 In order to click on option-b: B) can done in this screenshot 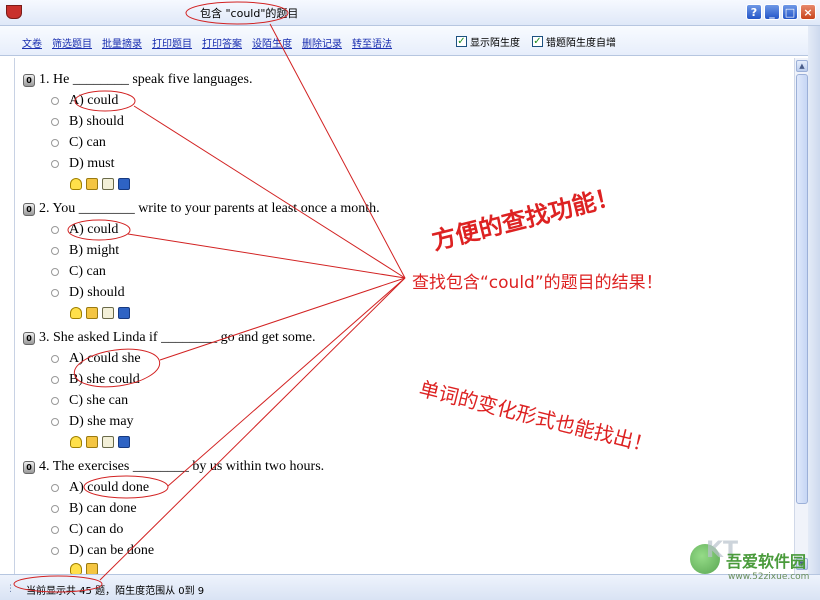, I will do `click(94, 509)`.